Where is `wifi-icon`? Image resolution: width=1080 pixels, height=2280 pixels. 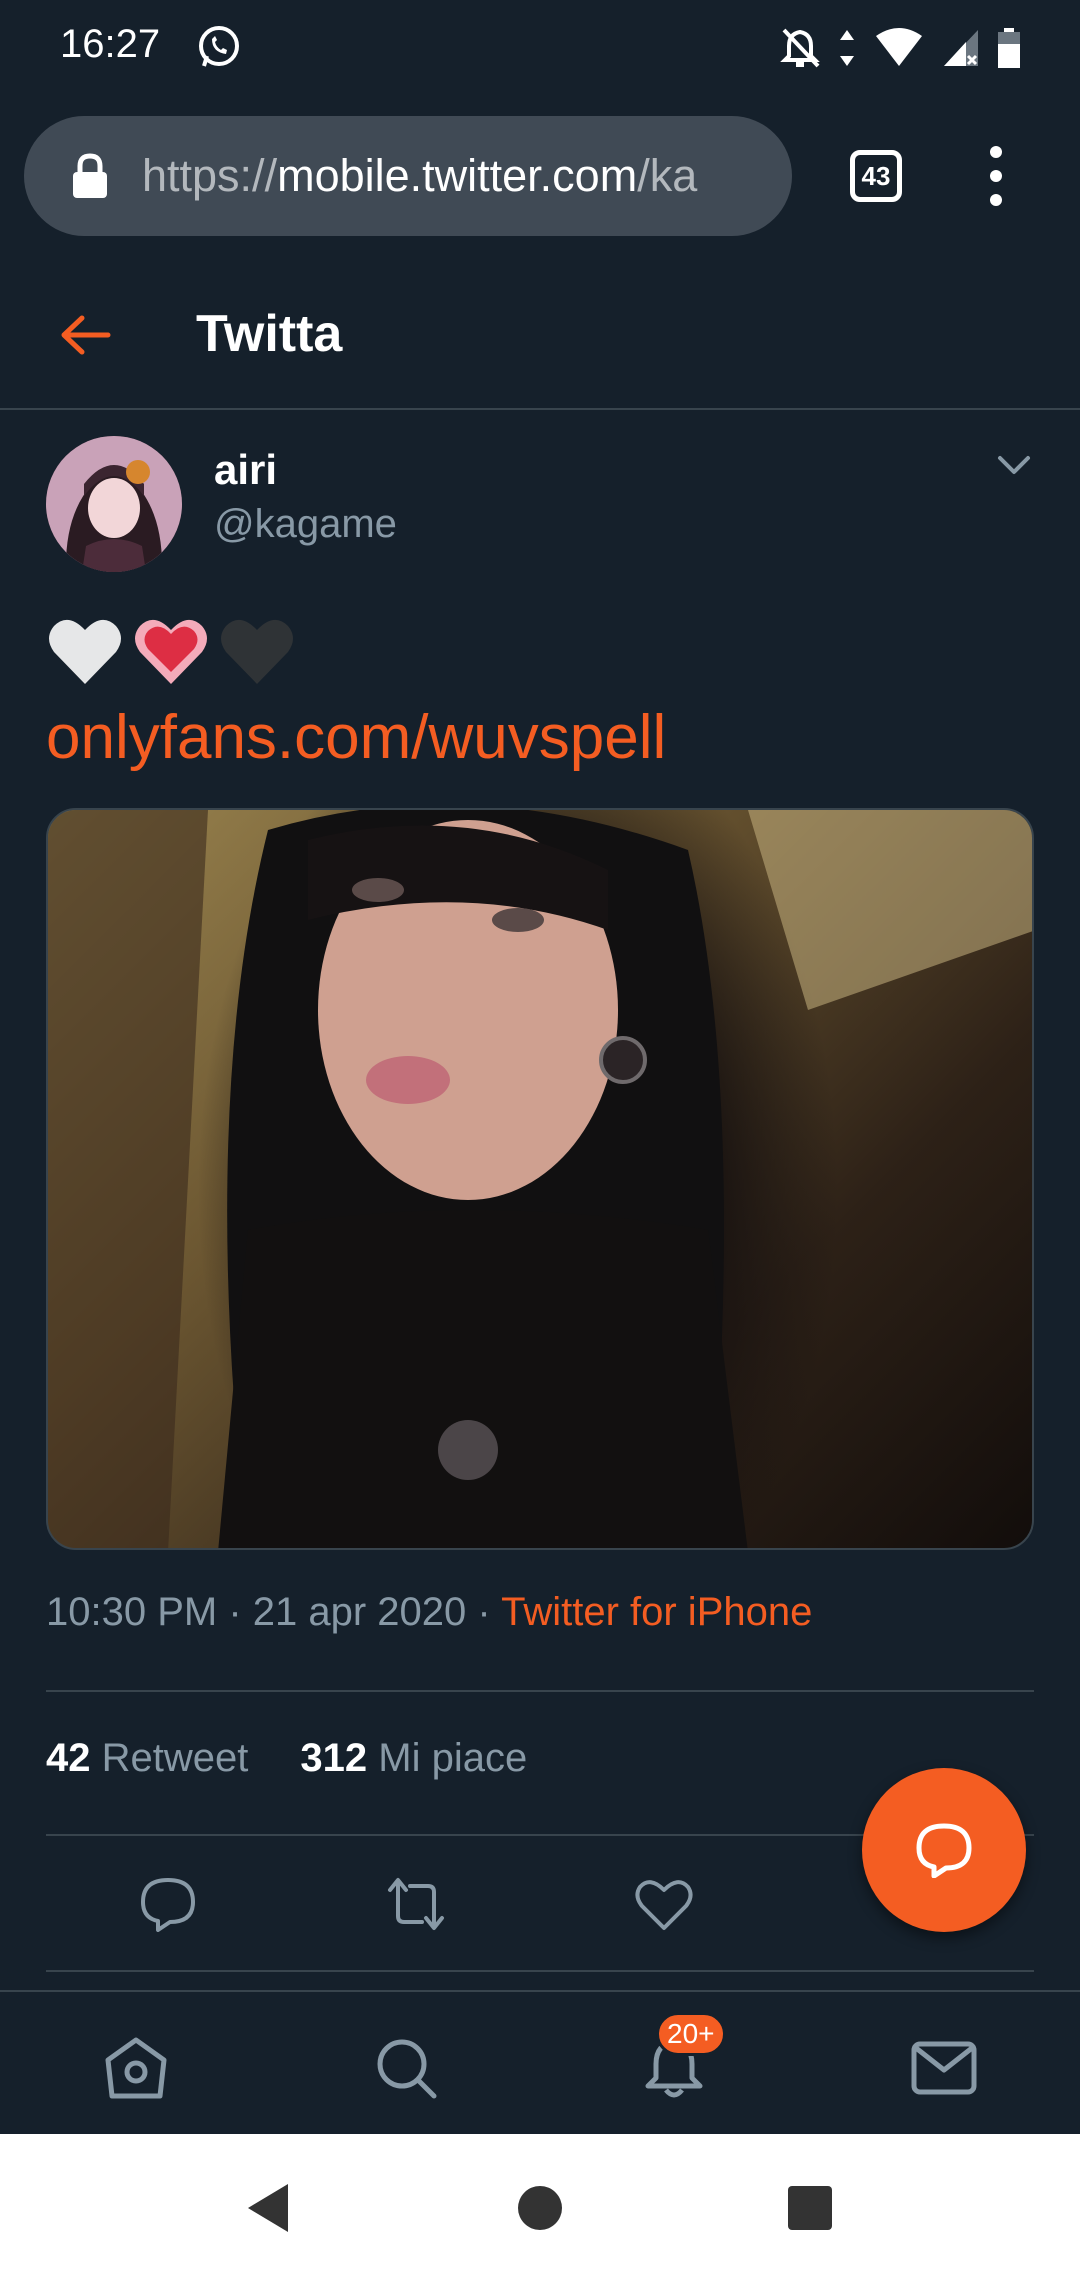
wifi-icon is located at coordinates (899, 47).